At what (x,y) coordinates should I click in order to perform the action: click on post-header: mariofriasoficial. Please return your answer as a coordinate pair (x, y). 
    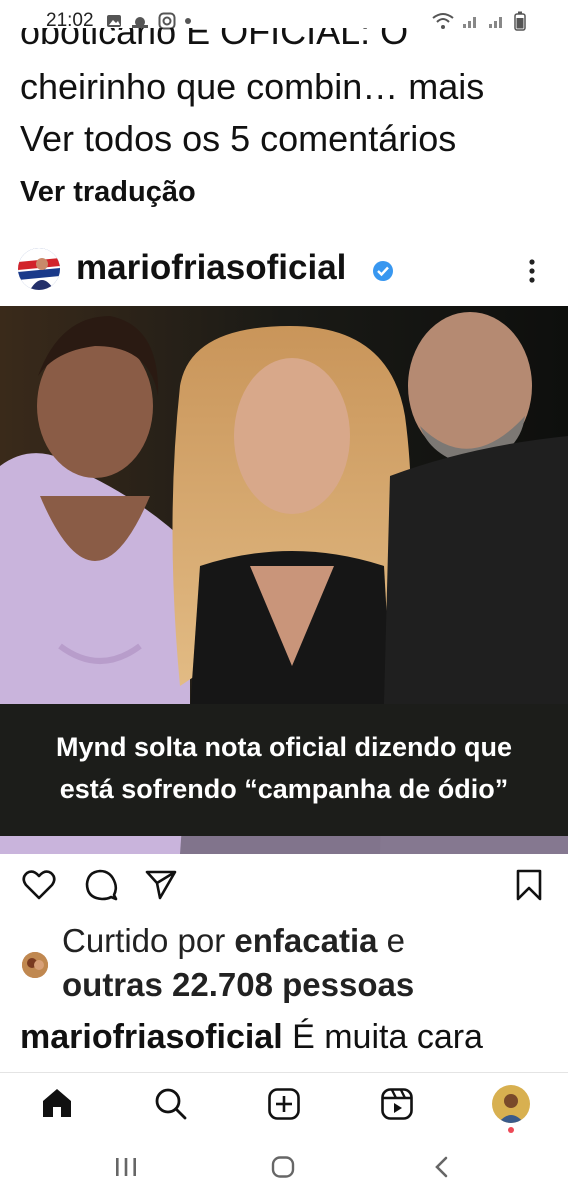
    Looking at the image, I should click on (284, 272).